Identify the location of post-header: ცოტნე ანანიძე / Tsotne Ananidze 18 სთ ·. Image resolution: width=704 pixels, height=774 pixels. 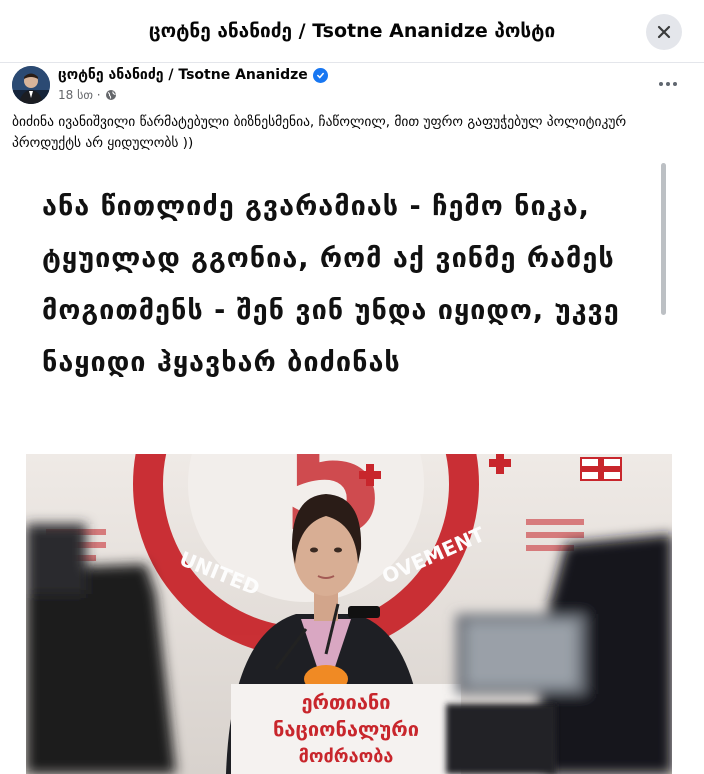
(352, 86).